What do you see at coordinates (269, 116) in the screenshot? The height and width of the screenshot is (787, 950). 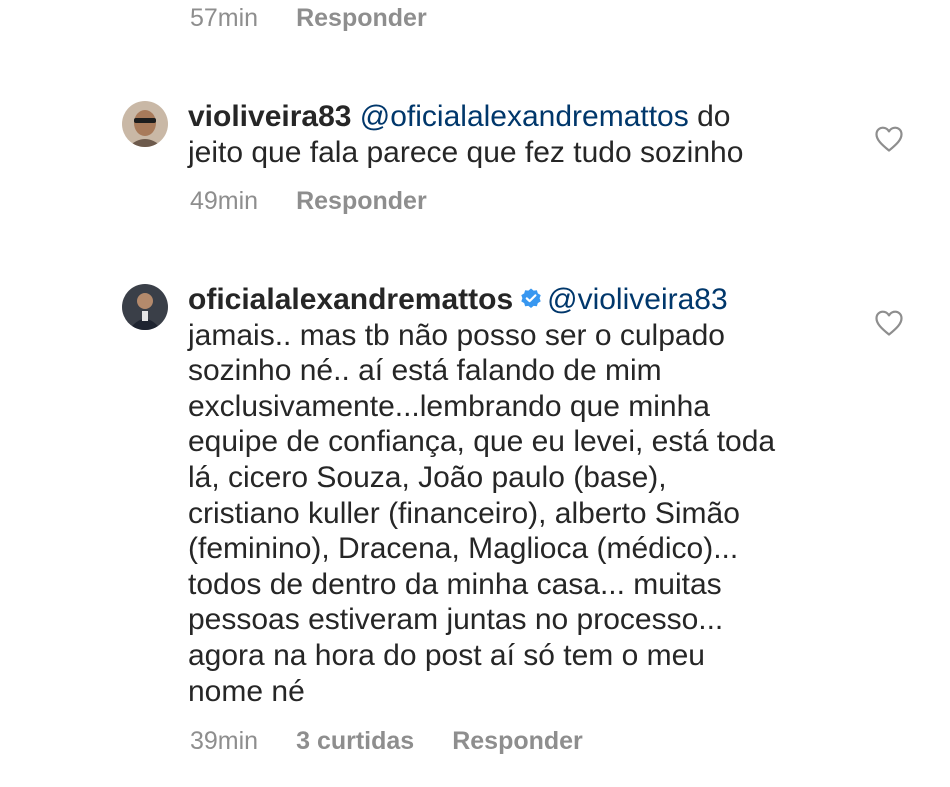 I see `comment-username: violiveira83` at bounding box center [269, 116].